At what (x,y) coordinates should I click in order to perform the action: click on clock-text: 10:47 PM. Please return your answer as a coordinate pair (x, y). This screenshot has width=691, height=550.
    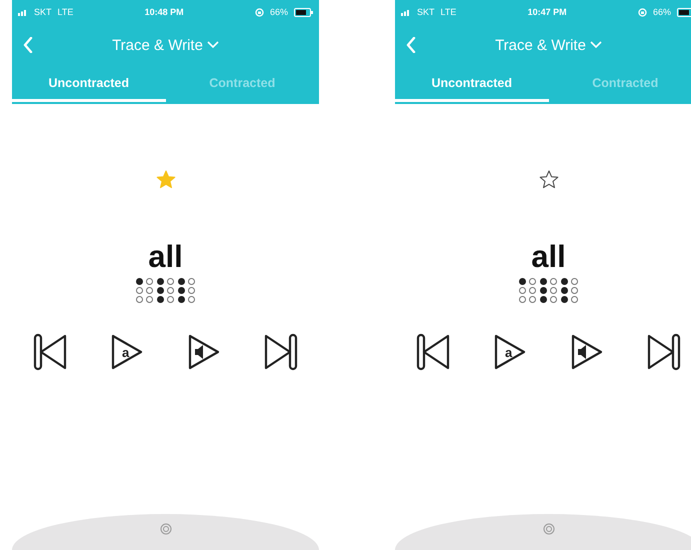
    Looking at the image, I should click on (547, 12).